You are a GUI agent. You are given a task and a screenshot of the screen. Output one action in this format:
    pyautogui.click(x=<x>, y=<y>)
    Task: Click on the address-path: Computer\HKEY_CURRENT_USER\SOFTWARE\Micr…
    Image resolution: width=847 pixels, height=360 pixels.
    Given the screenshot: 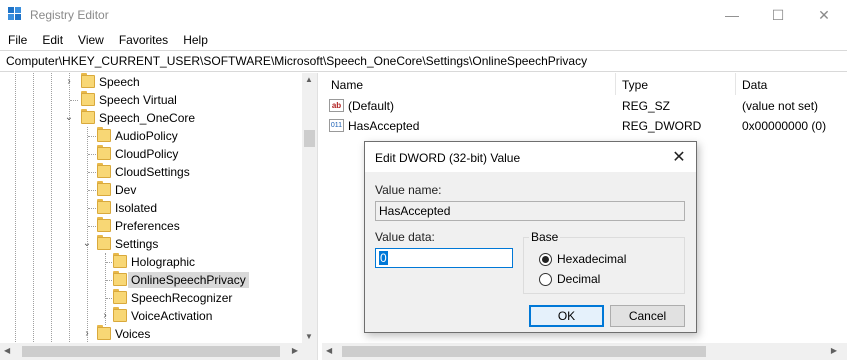 What is the action you would take?
    pyautogui.click(x=296, y=61)
    